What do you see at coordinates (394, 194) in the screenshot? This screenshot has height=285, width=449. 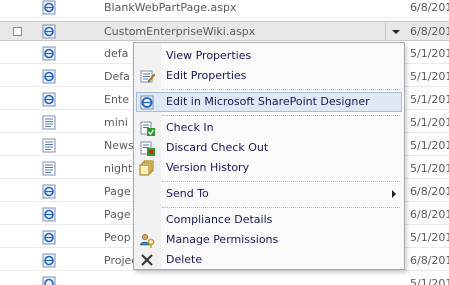 I see `submenu-arrow-icon` at bounding box center [394, 194].